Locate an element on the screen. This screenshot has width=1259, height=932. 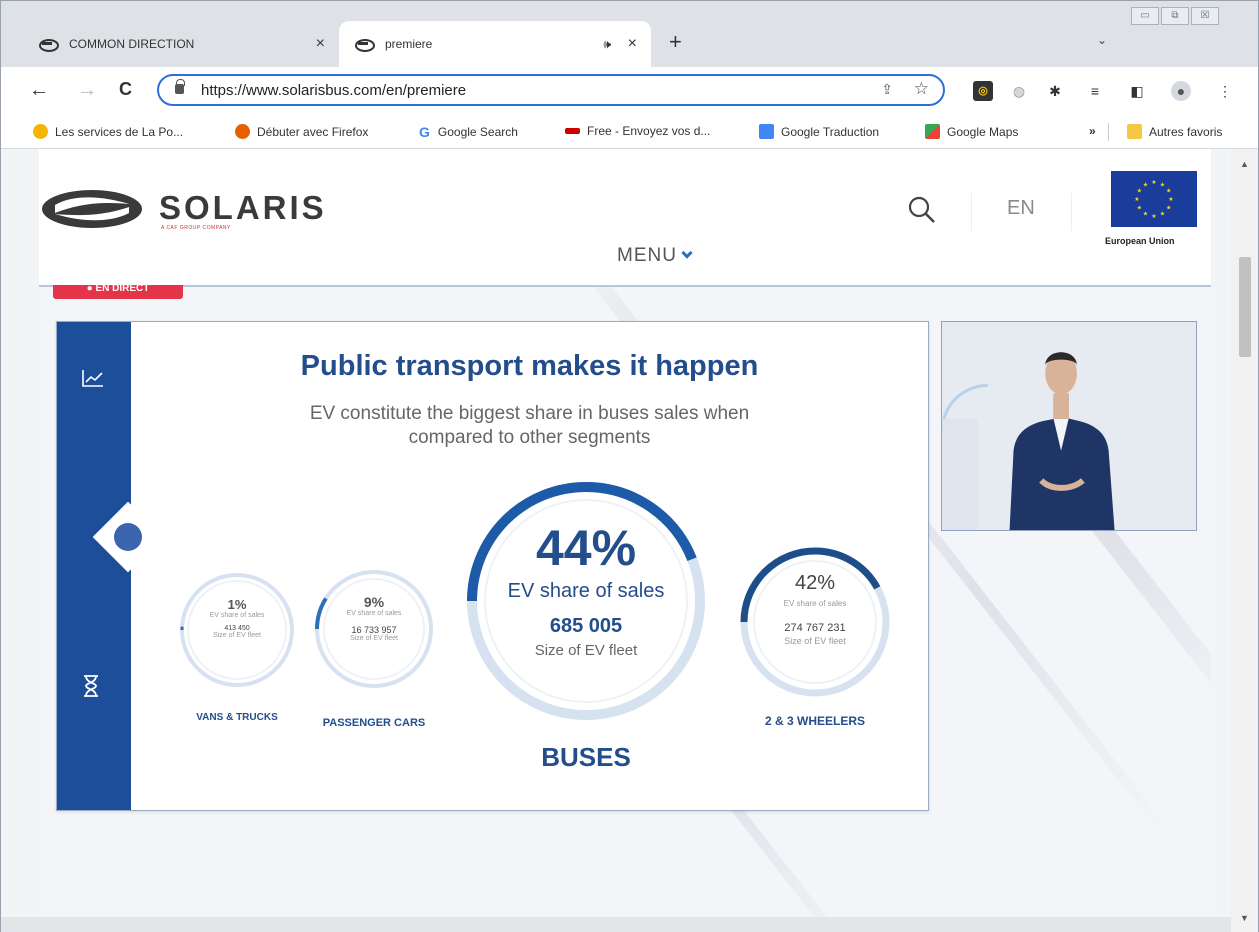
restore-button: ⧉ is located at coordinates (1175, 16).